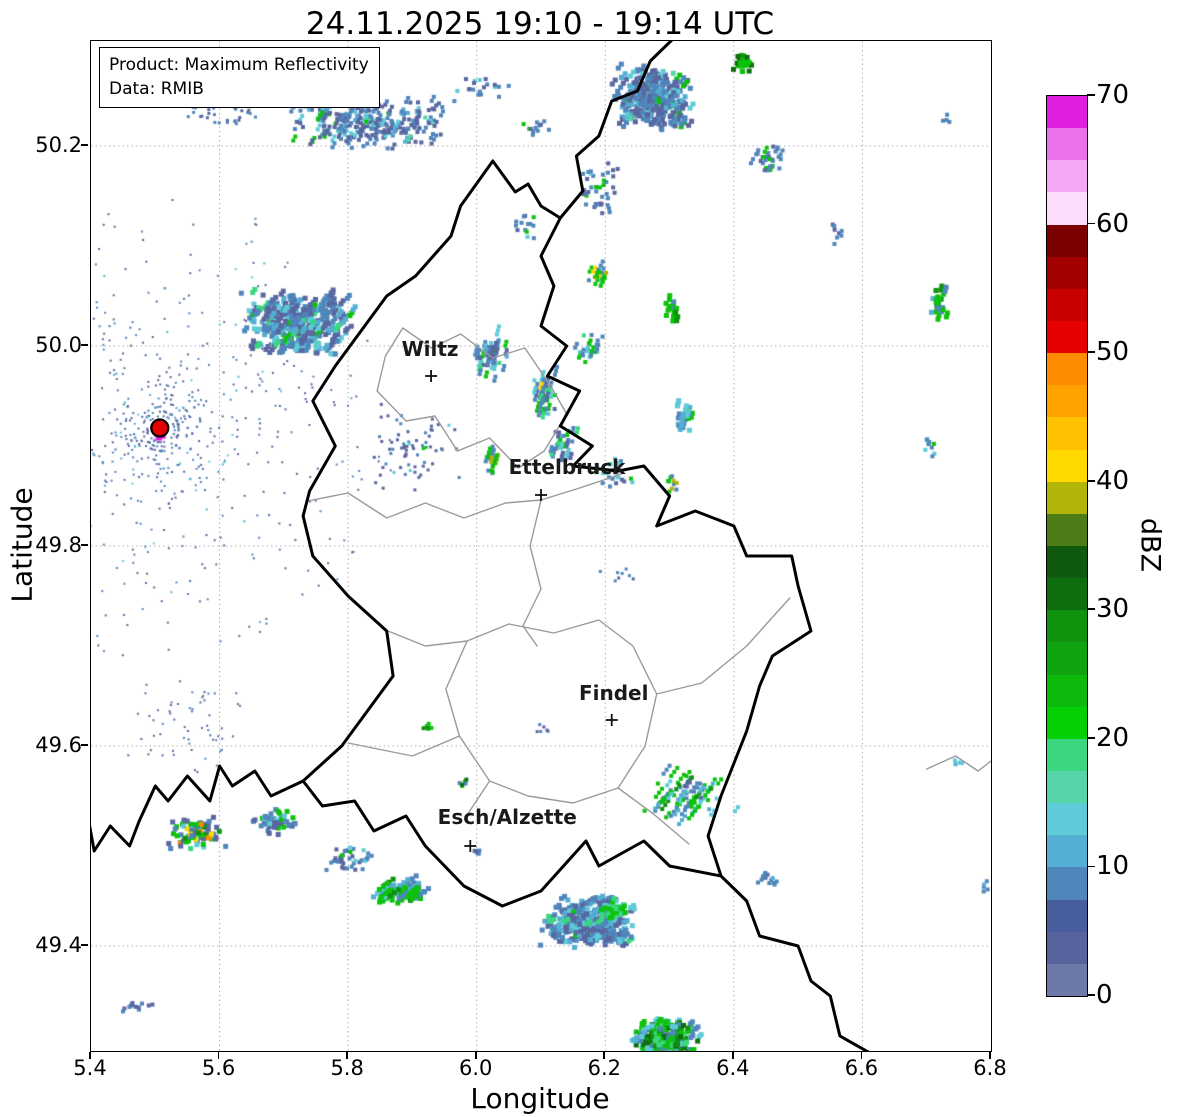 Image resolution: width=1179 pixels, height=1117 pixels. I want to click on city-label: Findel, so click(613, 693).